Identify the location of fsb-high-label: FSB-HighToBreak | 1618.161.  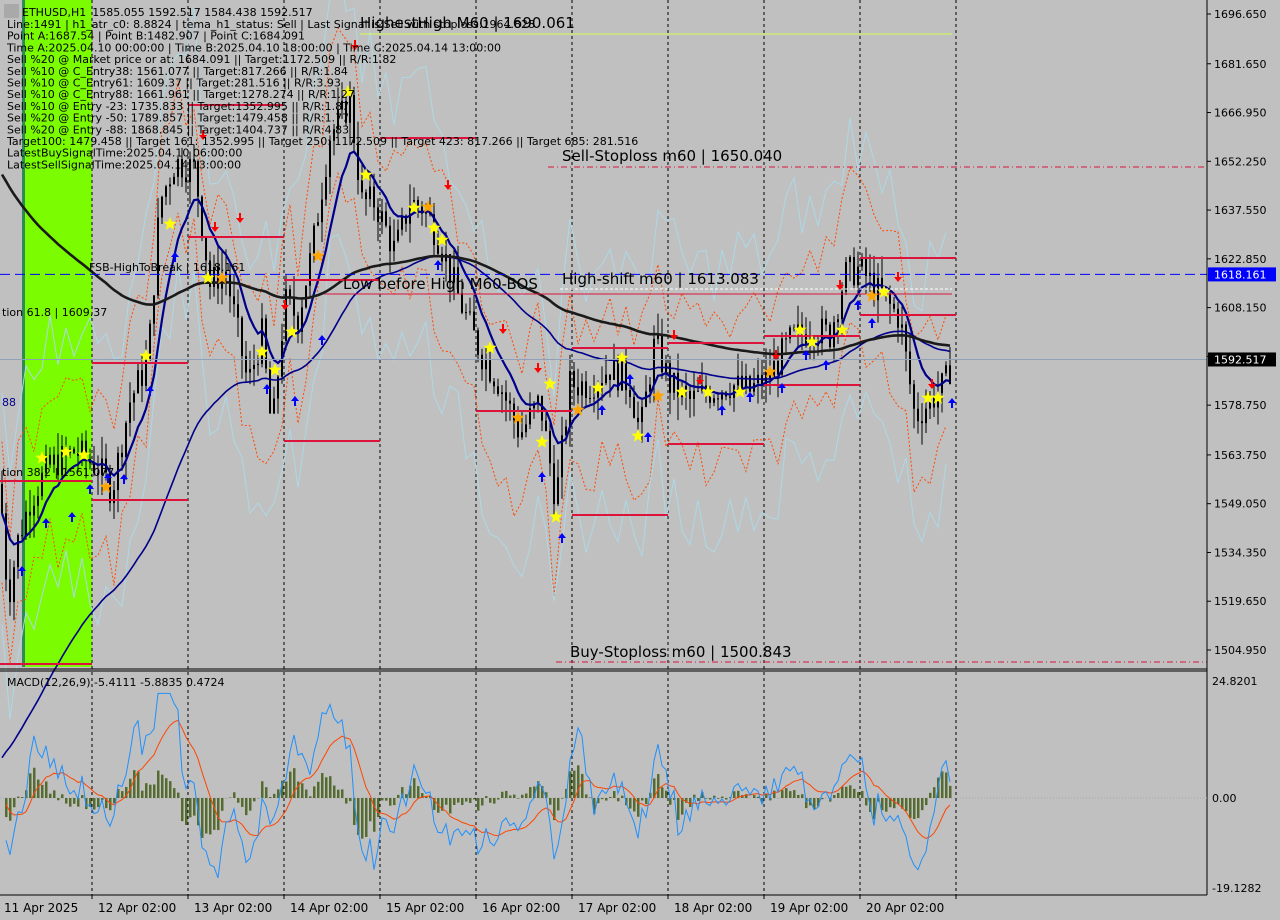
(167, 267).